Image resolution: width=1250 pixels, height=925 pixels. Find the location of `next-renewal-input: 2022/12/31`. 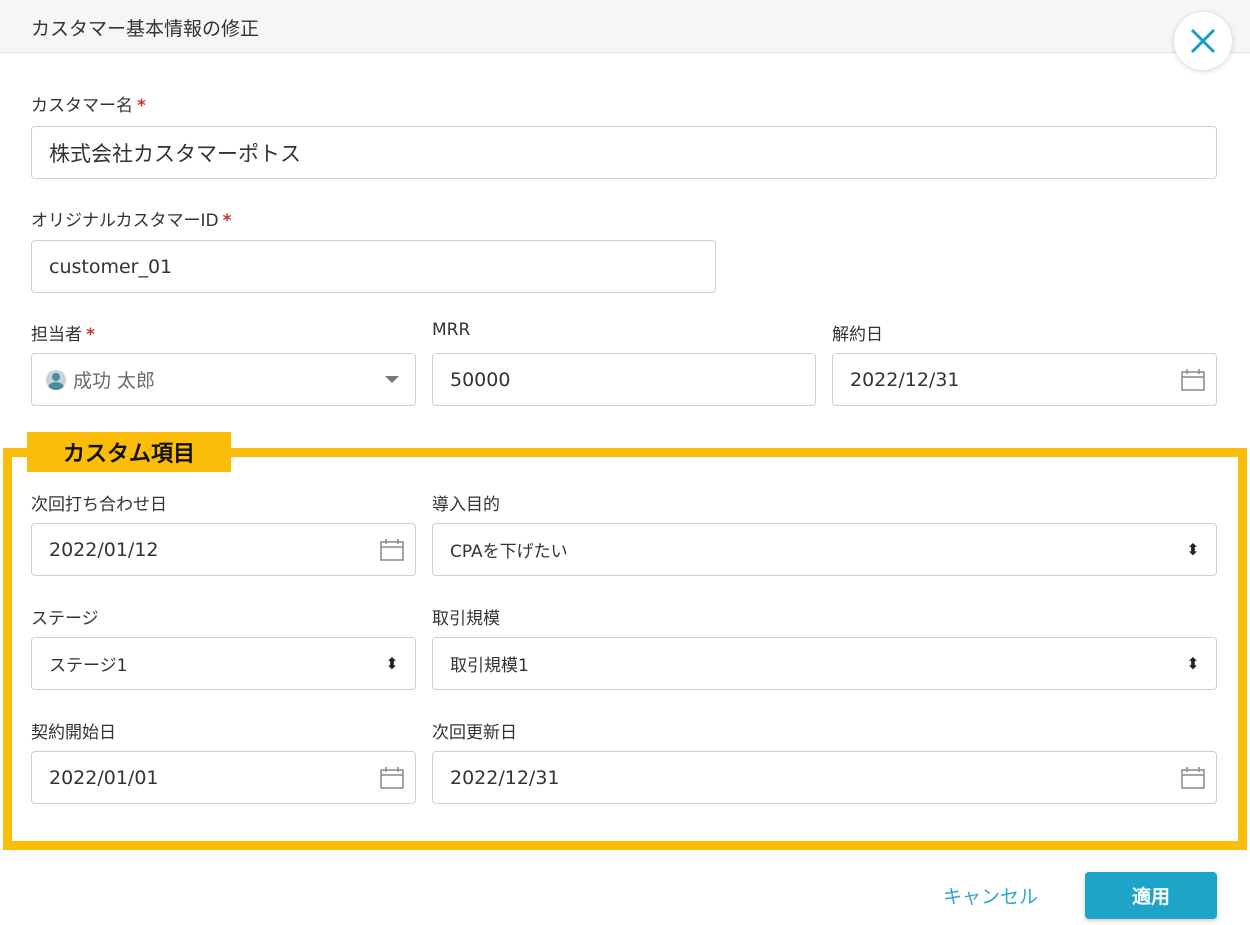

next-renewal-input: 2022/12/31 is located at coordinates (824, 777).